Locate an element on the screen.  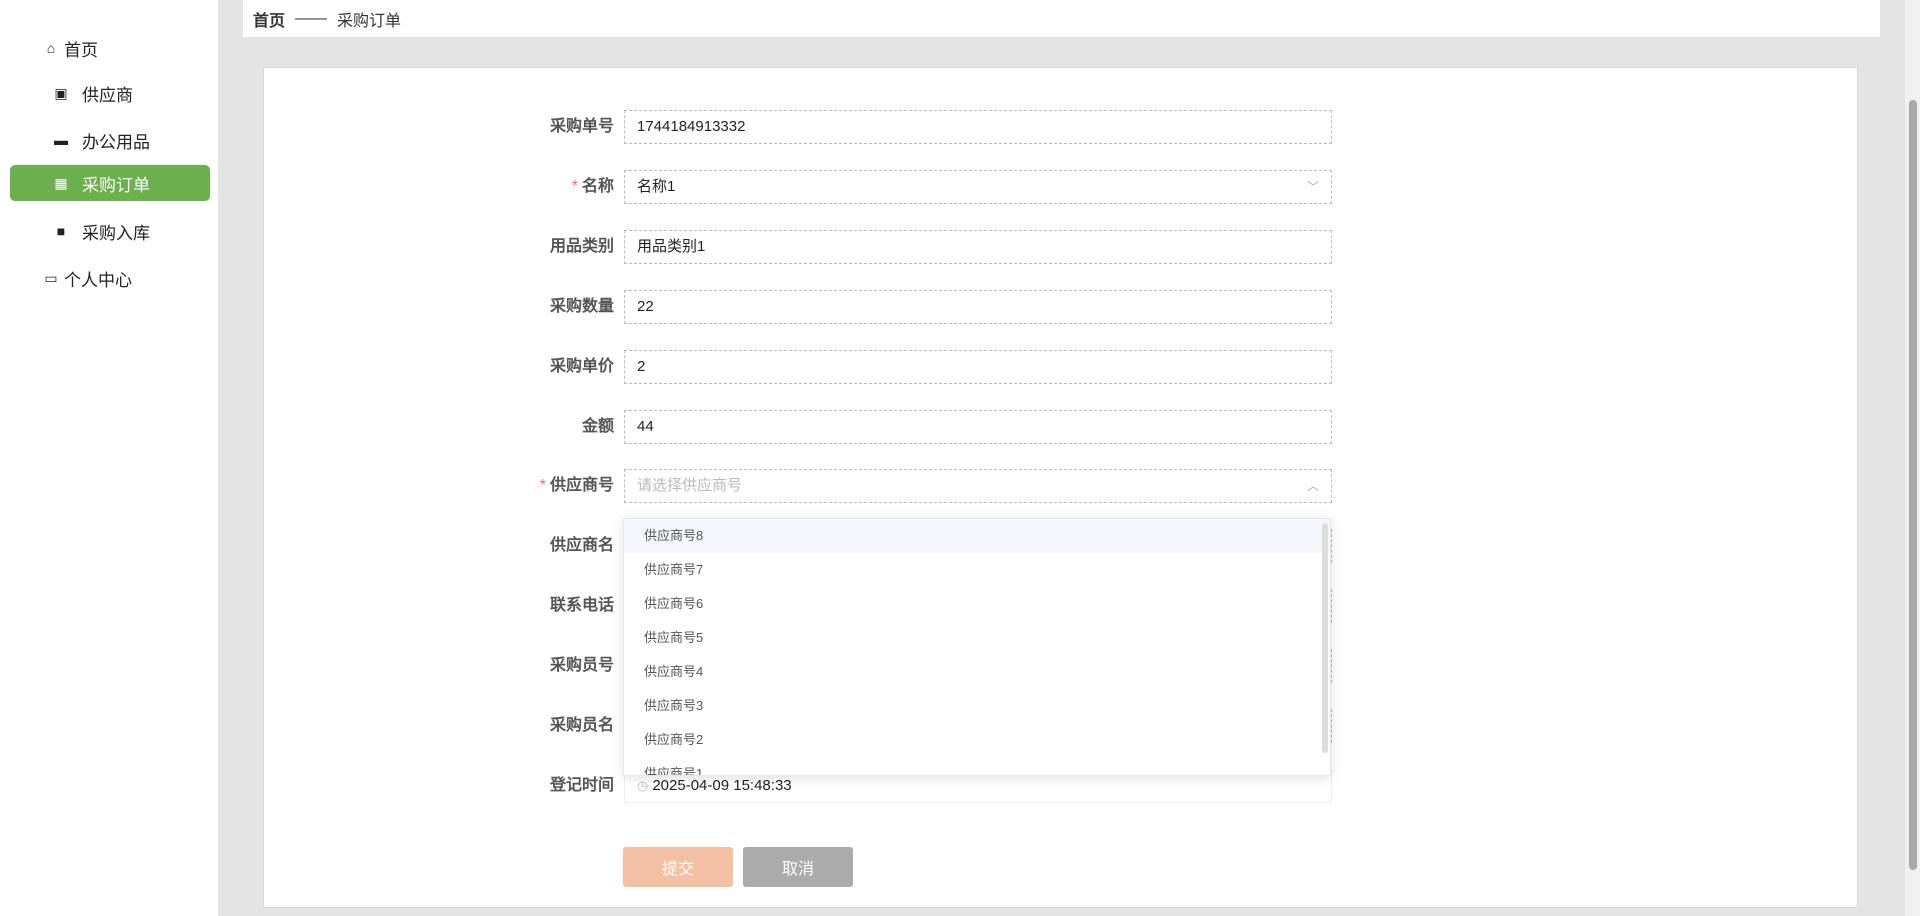
sidebar-item-profile: ▭ 个人中心 is located at coordinates (110, 278).